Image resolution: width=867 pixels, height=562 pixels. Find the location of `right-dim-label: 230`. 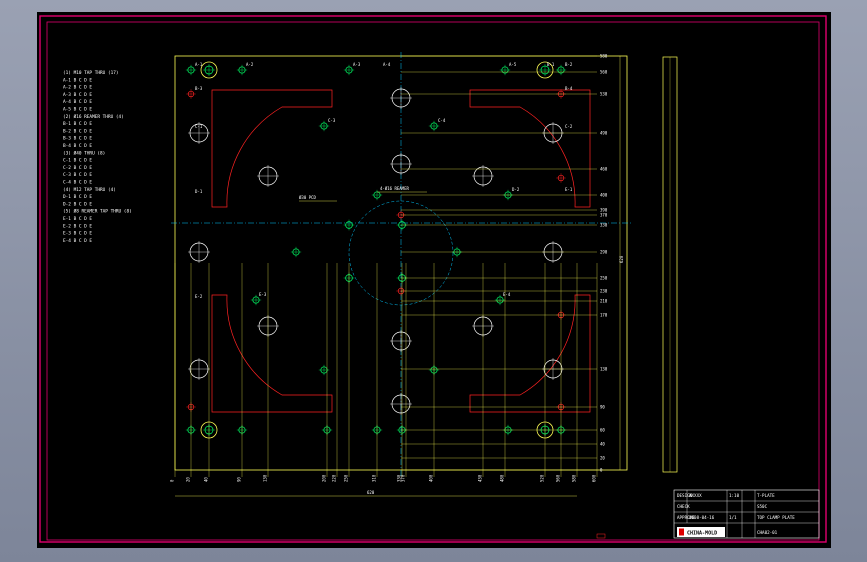

right-dim-label: 230 is located at coordinates (604, 291).